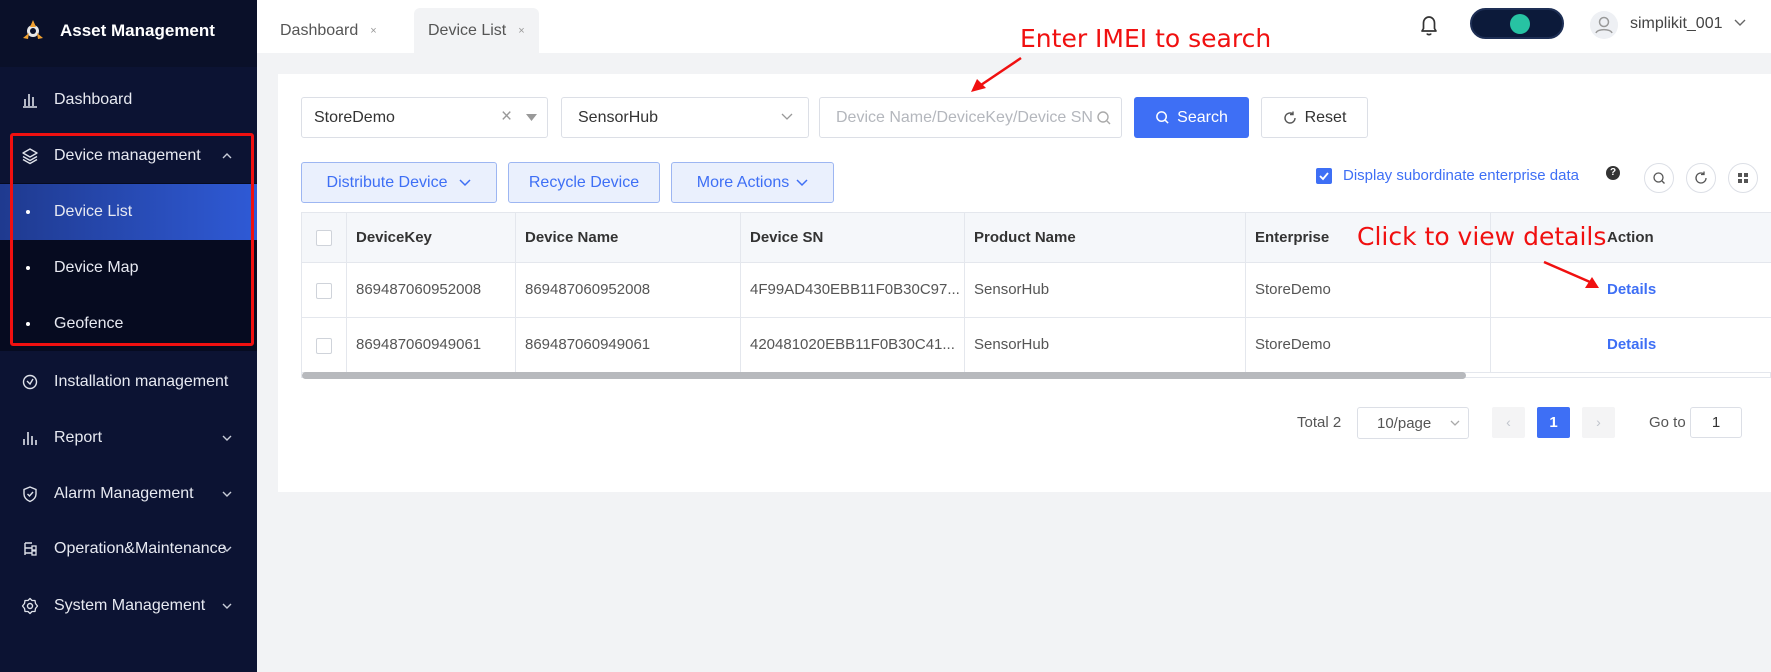  I want to click on sidebar-item-device-management: Device management, so click(128, 156).